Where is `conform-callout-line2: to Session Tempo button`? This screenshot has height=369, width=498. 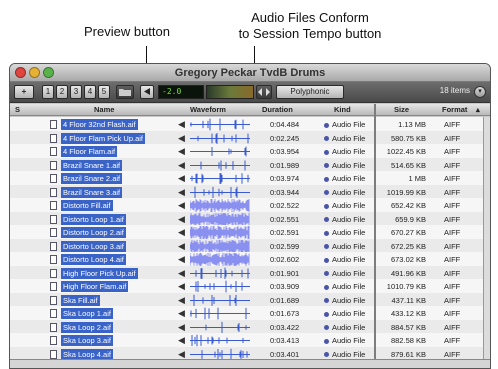 conform-callout-line2: to Session Tempo button is located at coordinates (310, 33).